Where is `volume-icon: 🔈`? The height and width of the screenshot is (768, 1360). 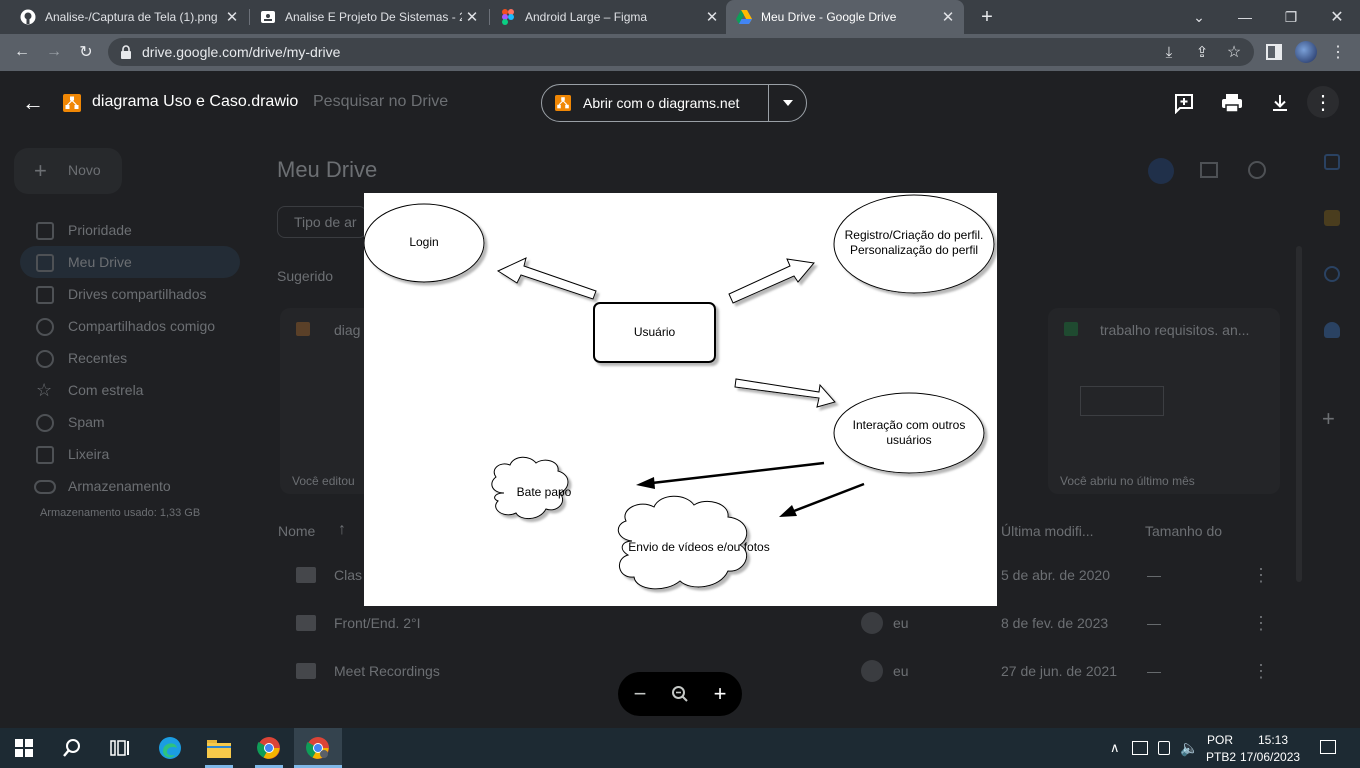 volume-icon: 🔈 is located at coordinates (1189, 748).